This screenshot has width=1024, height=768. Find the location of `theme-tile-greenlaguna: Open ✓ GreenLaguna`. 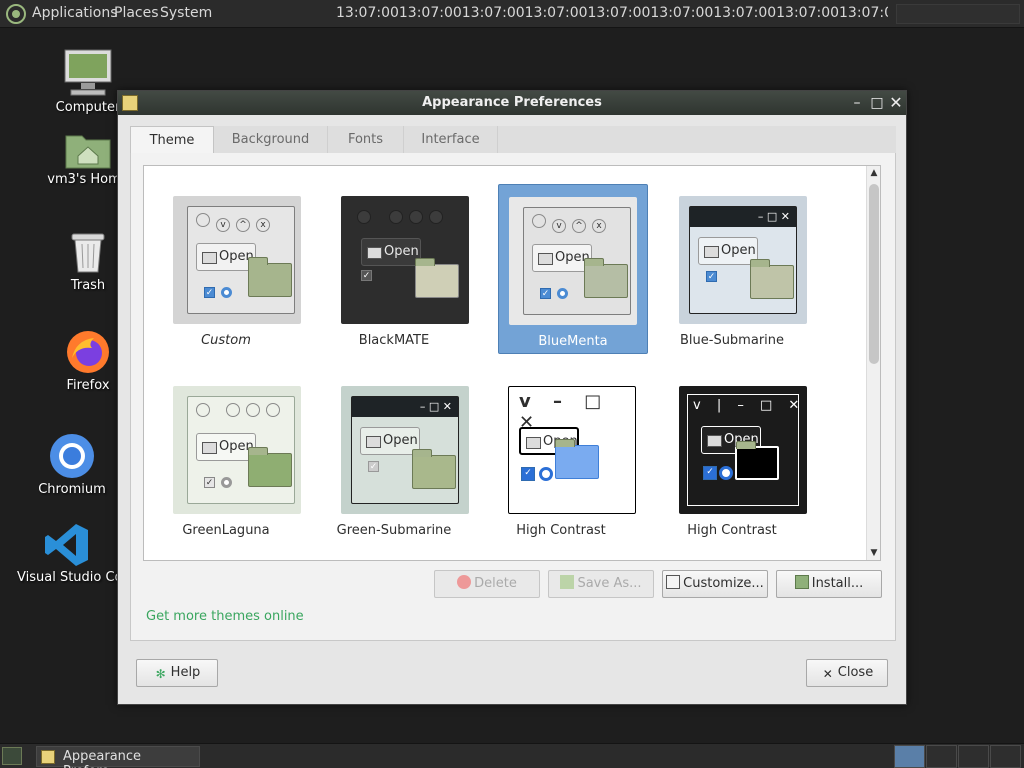

theme-tile-greenlaguna: Open ✓ GreenLaguna is located at coordinates (226, 459).